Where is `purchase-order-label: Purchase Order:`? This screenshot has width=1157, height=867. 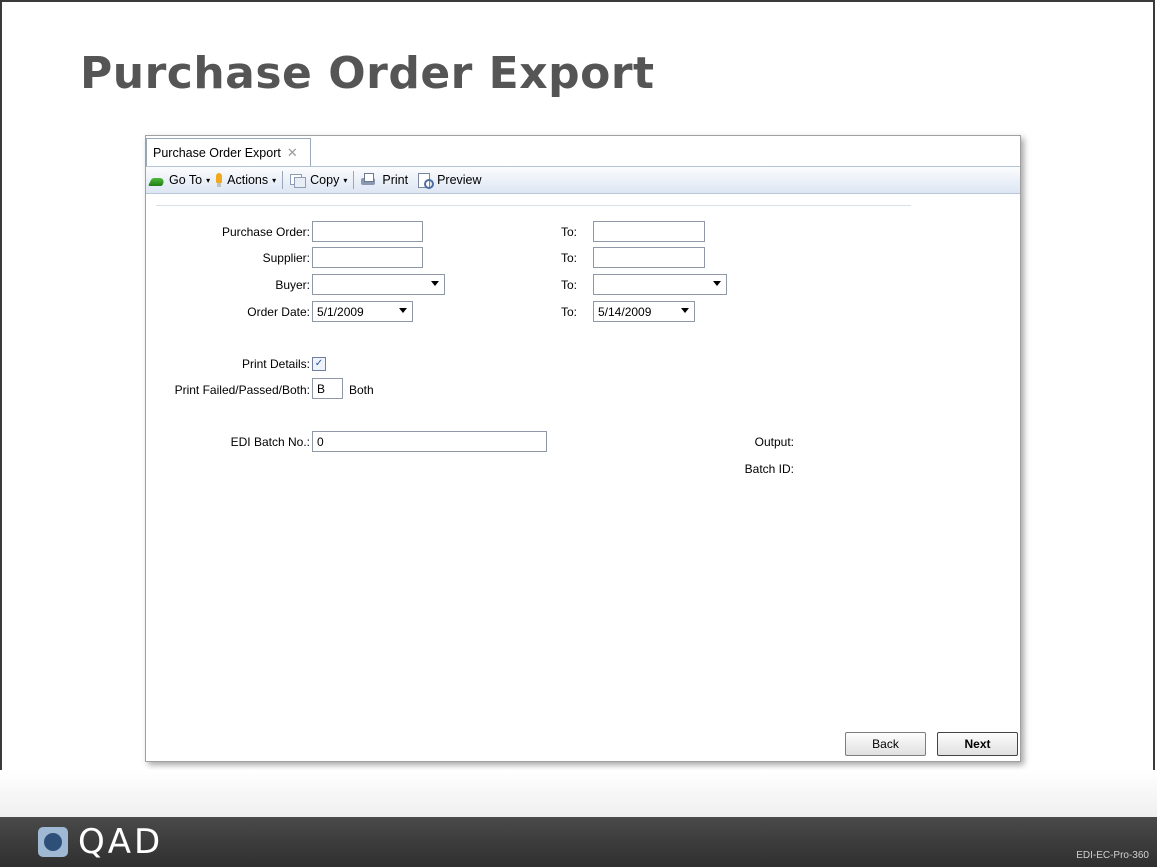
purchase-order-label: Purchase Order: is located at coordinates (265, 232).